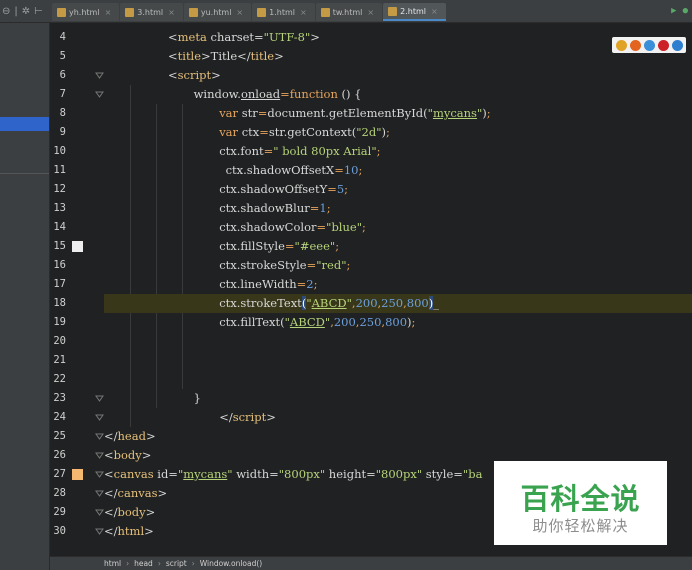 The width and height of the screenshot is (692, 570). I want to click on code-line: ctx.strokeStyle="red";, so click(398, 265).